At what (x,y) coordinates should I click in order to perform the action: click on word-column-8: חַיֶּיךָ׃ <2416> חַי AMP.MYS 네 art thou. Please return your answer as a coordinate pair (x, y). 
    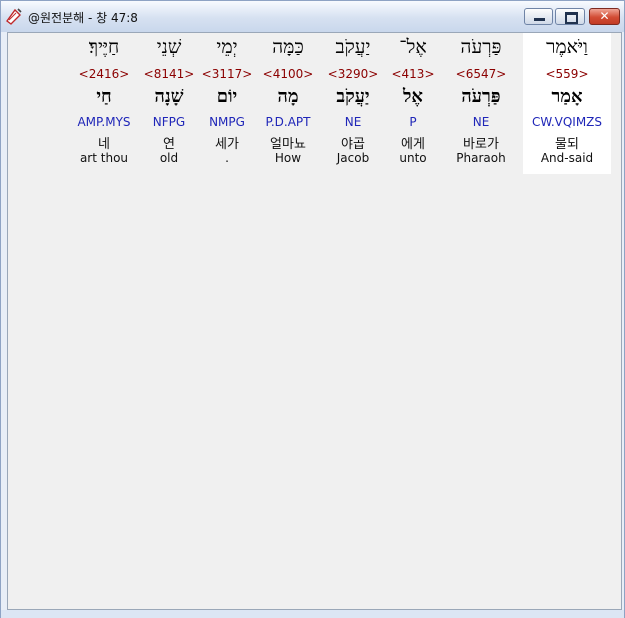
    Looking at the image, I should click on (104, 103).